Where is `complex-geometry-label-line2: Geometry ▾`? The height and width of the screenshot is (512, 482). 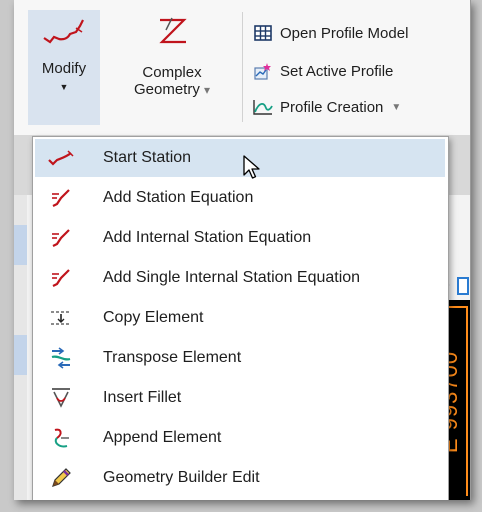 complex-geometry-label-line2: Geometry ▾ is located at coordinates (172, 90).